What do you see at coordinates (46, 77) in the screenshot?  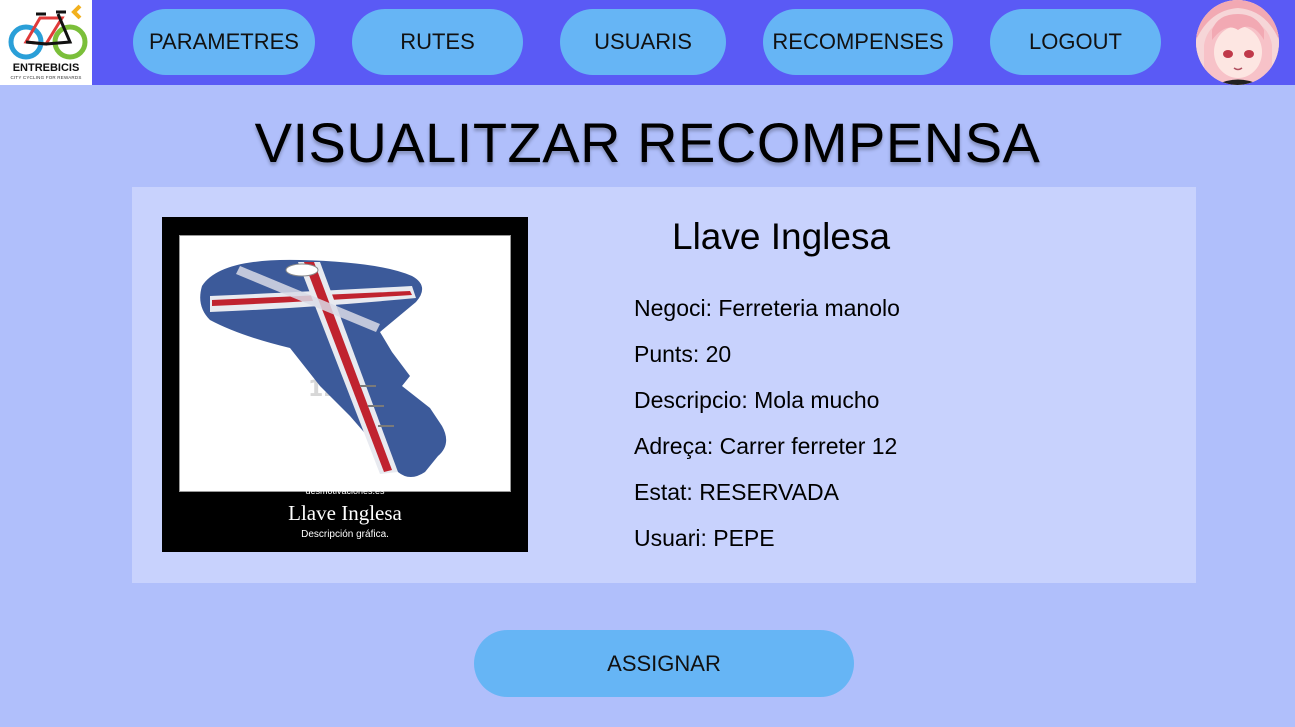 I see `brand-tagline: CITY CYCLING FOR REWARDS` at bounding box center [46, 77].